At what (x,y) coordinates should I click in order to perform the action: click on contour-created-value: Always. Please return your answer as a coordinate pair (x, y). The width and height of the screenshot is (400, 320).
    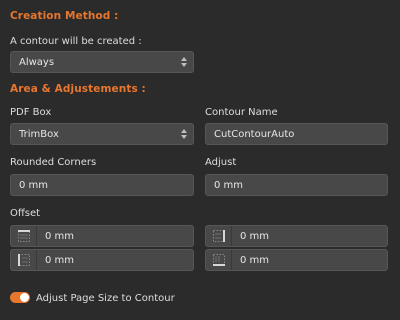
    Looking at the image, I should click on (37, 62).